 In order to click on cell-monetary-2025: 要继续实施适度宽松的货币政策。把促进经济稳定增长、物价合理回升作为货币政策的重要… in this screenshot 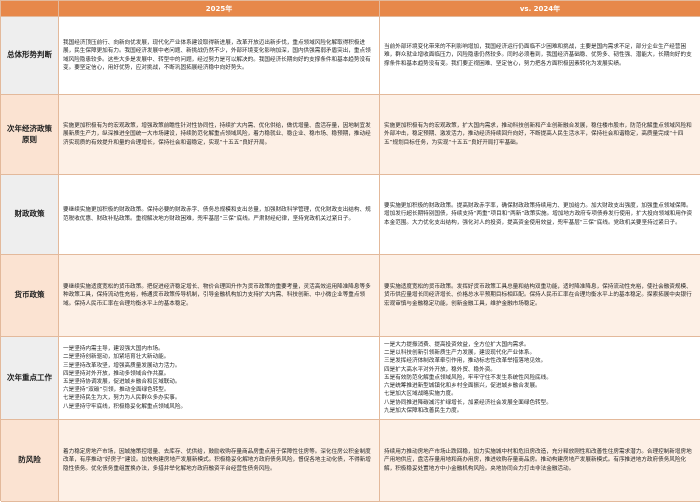, I will do `click(219, 296)`.